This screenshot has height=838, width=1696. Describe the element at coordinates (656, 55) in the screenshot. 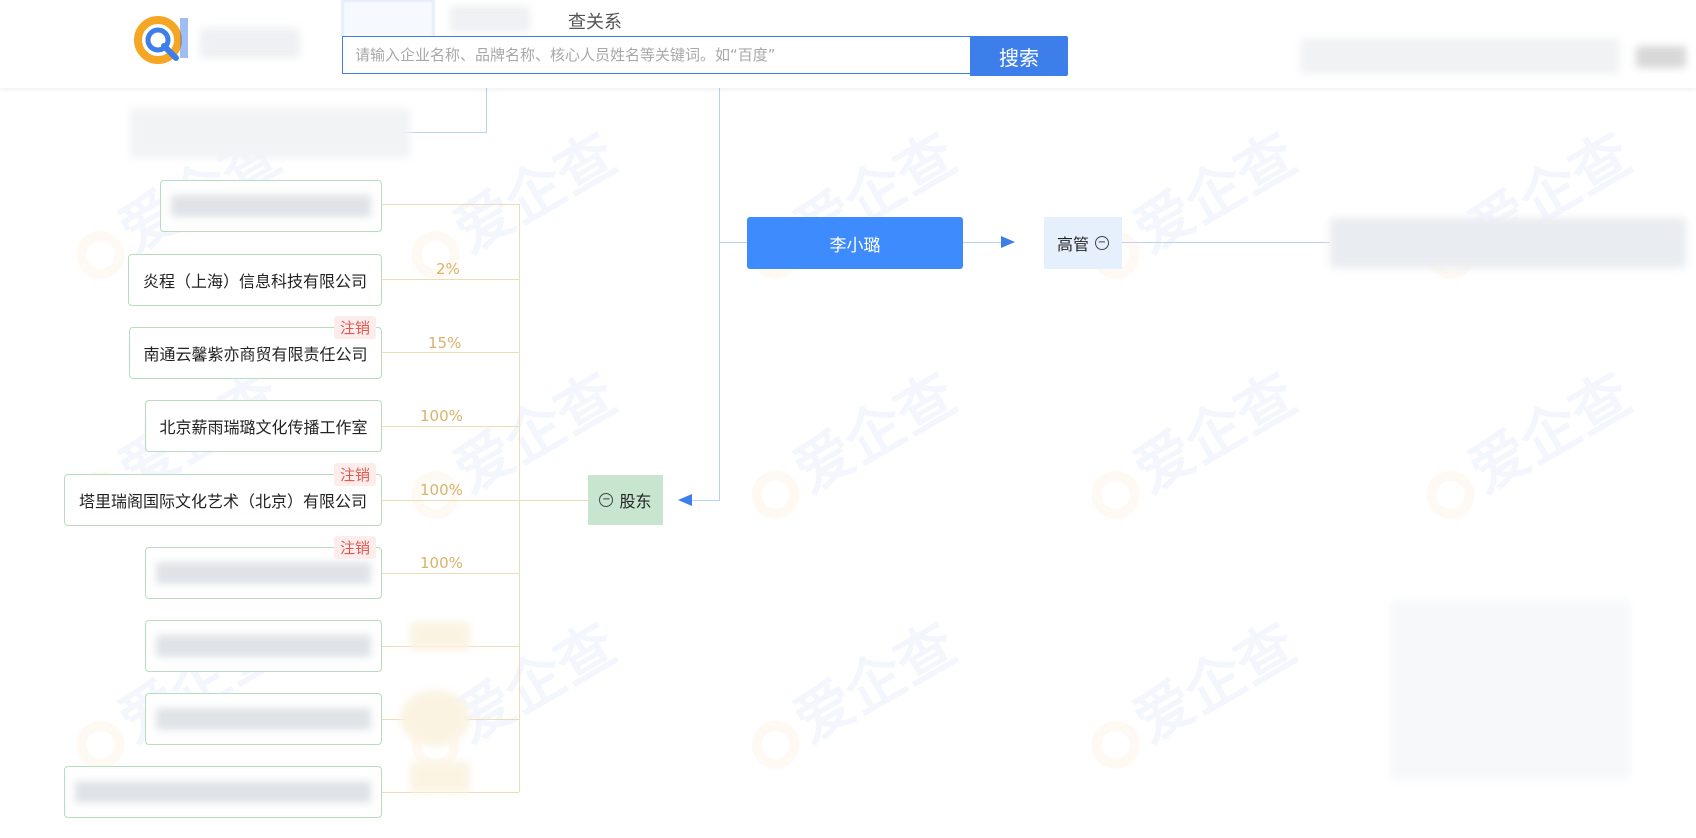

I see `search-input` at that location.